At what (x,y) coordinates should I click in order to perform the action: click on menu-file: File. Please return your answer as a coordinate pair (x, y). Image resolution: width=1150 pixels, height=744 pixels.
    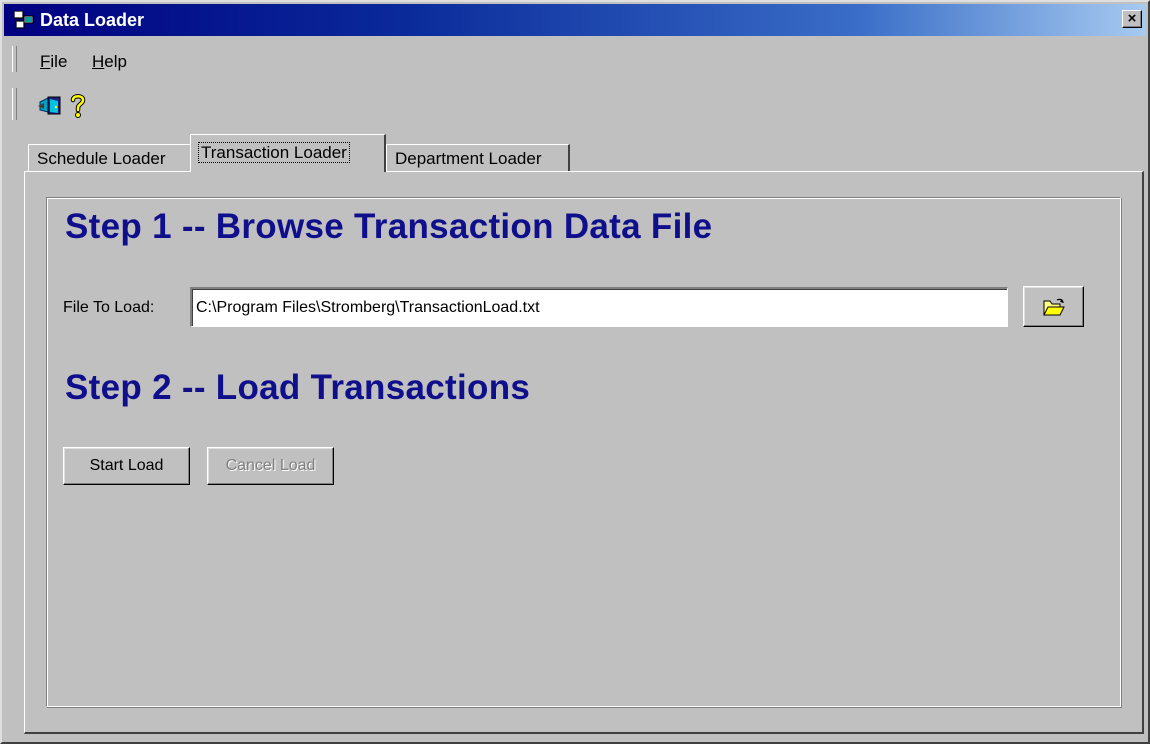
    Looking at the image, I should click on (53, 62).